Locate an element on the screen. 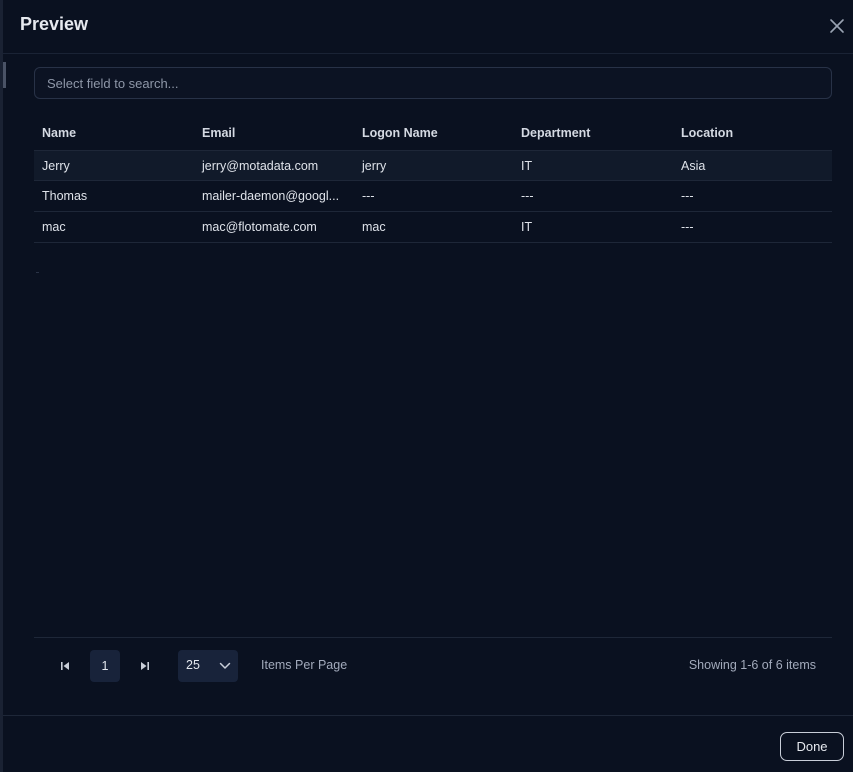 Image resolution: width=853 pixels, height=772 pixels. last-page-button is located at coordinates (145, 666).